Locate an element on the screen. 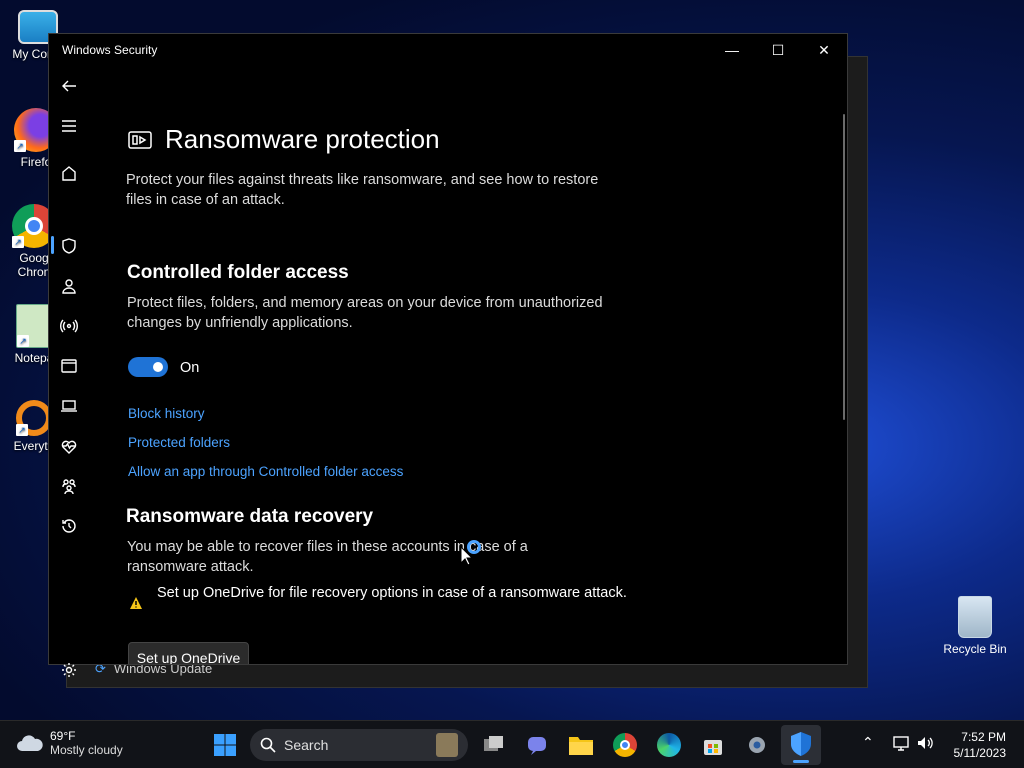 The image size is (1024, 768). weather-temp: 69°F is located at coordinates (63, 736).